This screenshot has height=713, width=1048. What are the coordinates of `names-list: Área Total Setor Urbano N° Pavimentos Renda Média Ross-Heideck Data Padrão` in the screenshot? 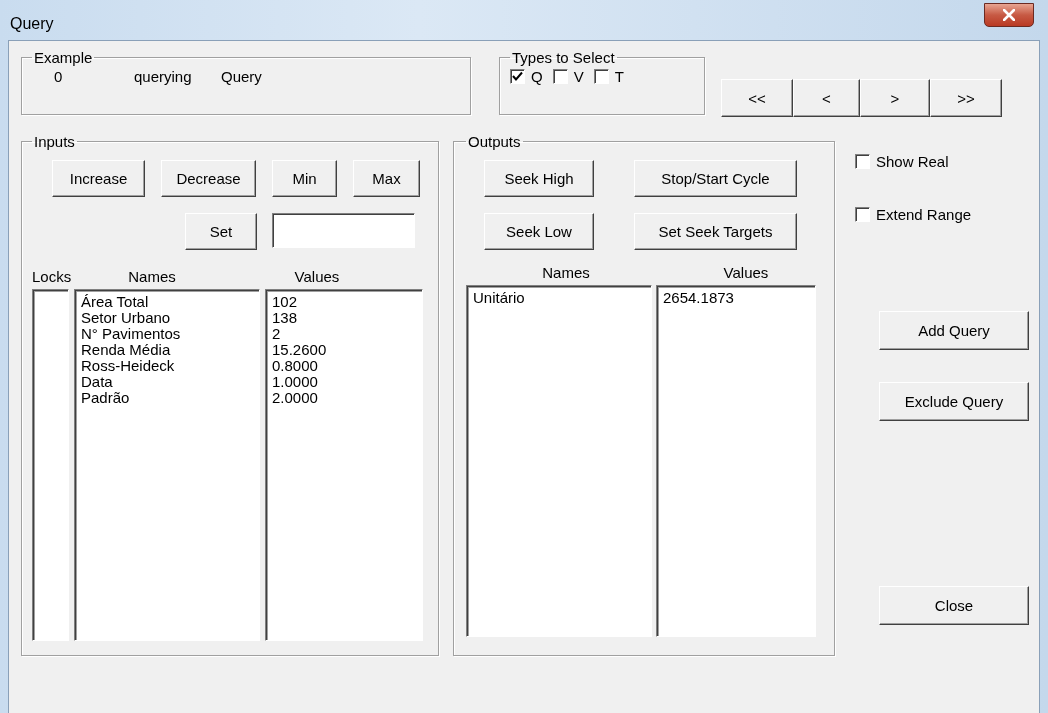 It's located at (167, 465).